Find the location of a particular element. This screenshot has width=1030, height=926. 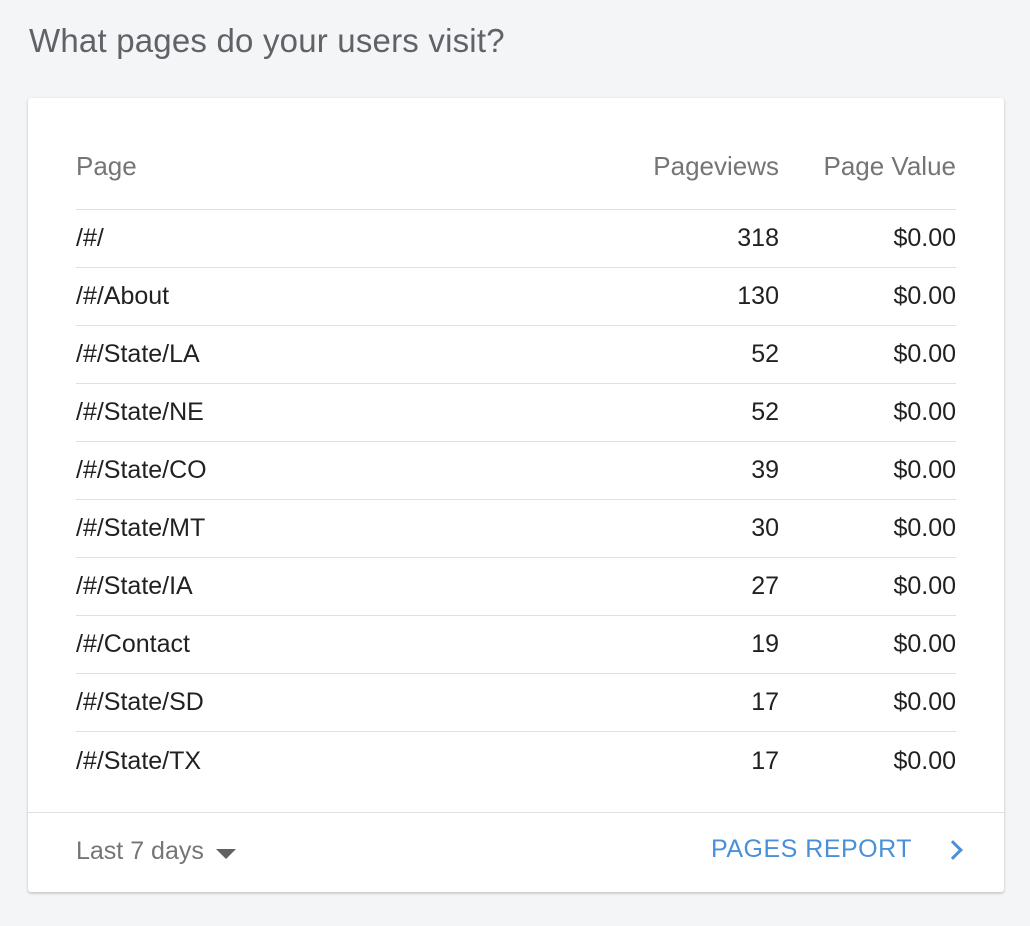

cell-page: /#/State/LA is located at coordinates (138, 354).